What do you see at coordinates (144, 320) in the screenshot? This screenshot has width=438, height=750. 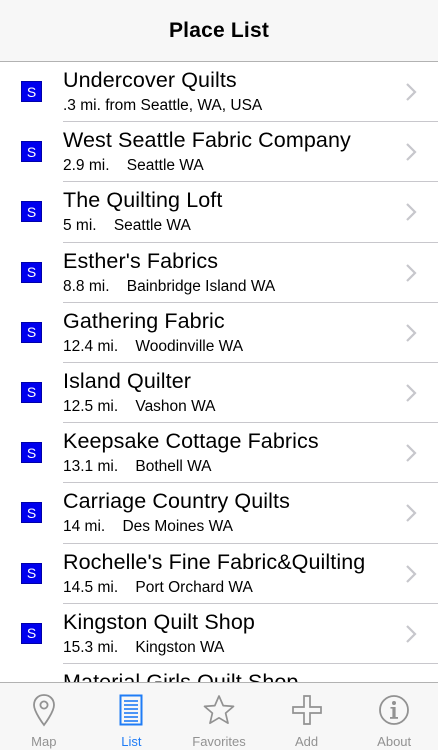 I see `place-name: Gathering Fabric` at bounding box center [144, 320].